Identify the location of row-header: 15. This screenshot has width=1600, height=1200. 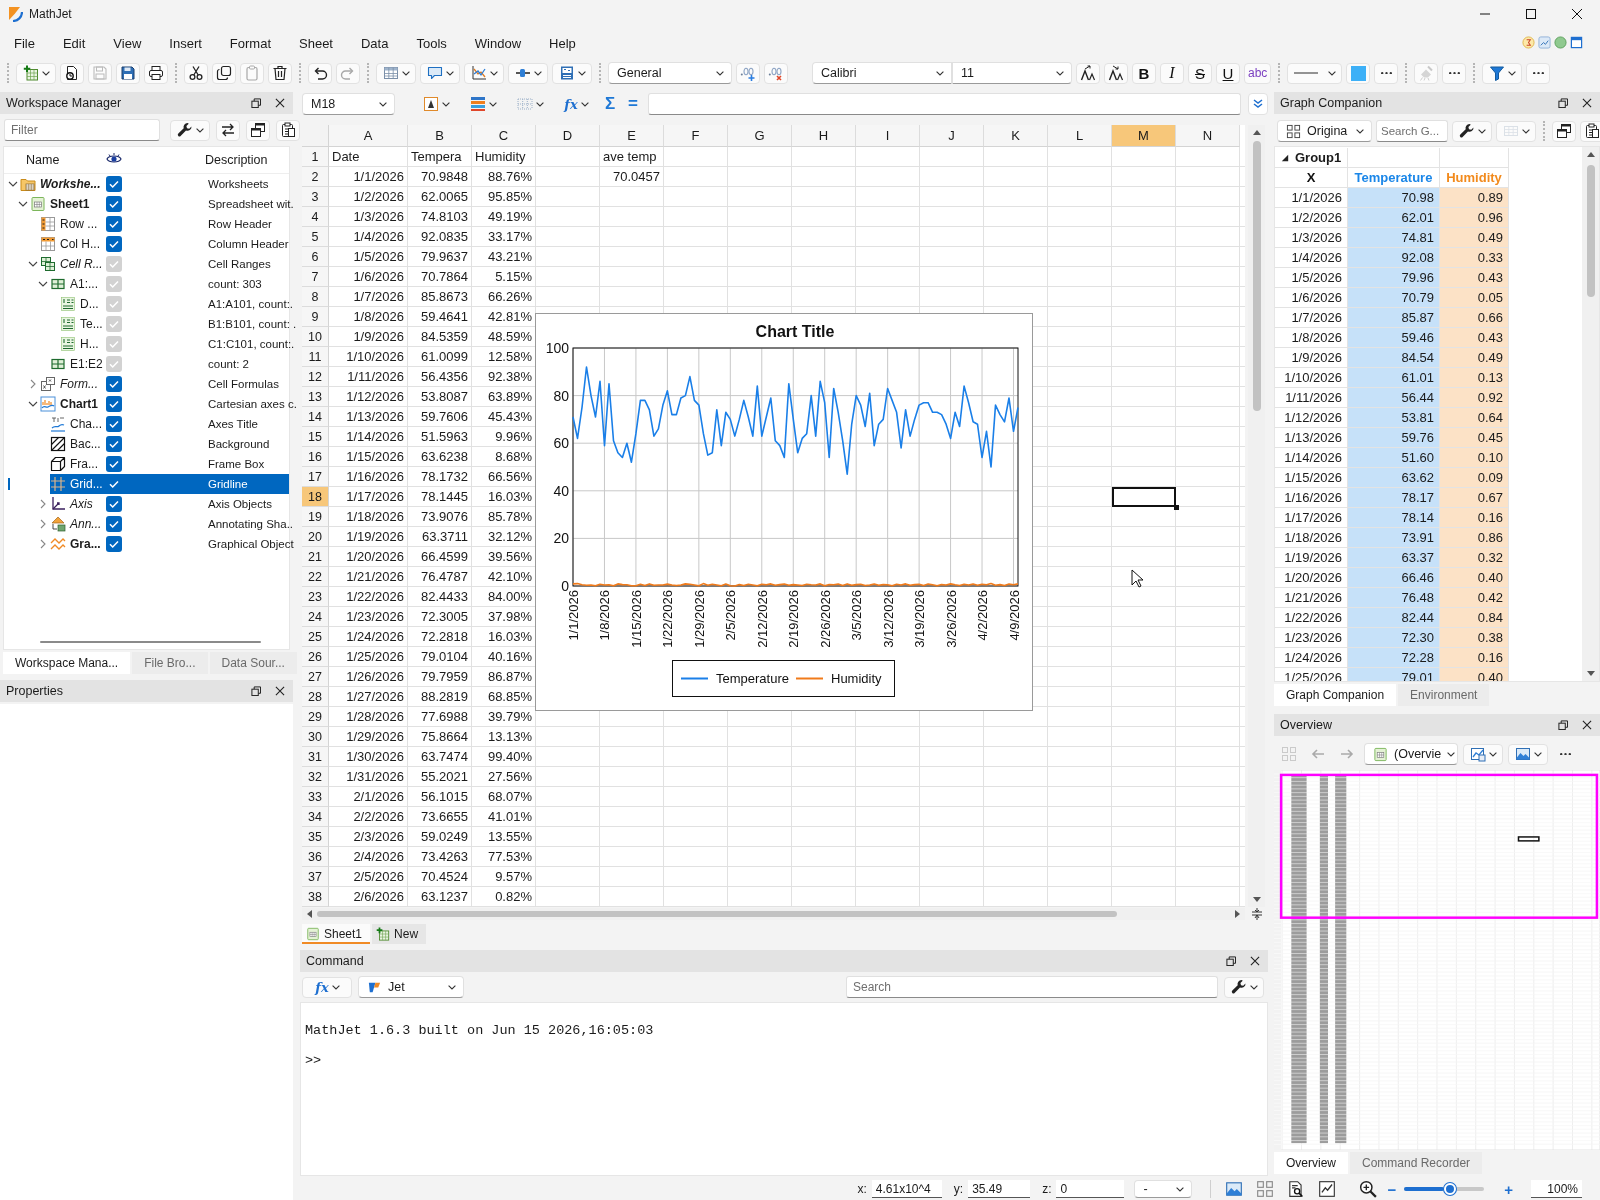
(315, 437).